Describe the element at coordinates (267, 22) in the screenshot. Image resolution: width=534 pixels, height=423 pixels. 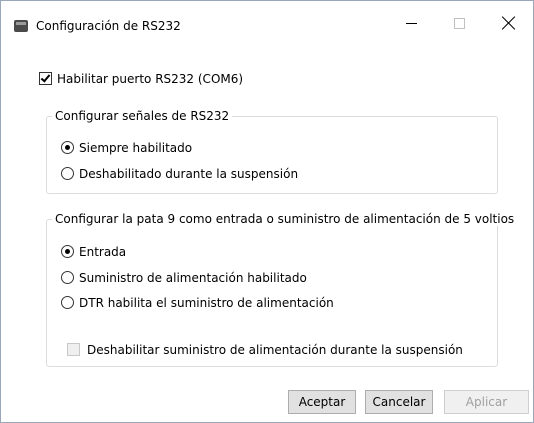
I see `title-bar: Configuración de RS232` at that location.